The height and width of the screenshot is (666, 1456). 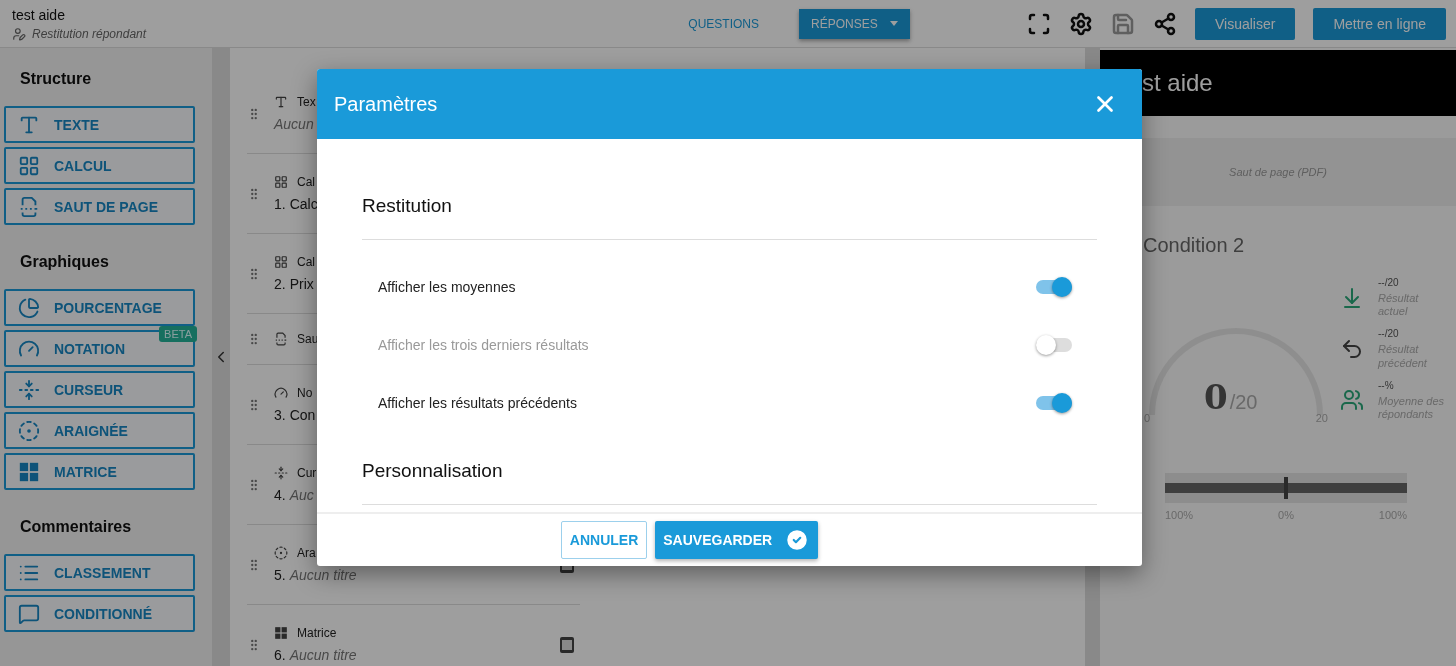 I want to click on element-button: CLASSEMENT, so click(x=99, y=572).